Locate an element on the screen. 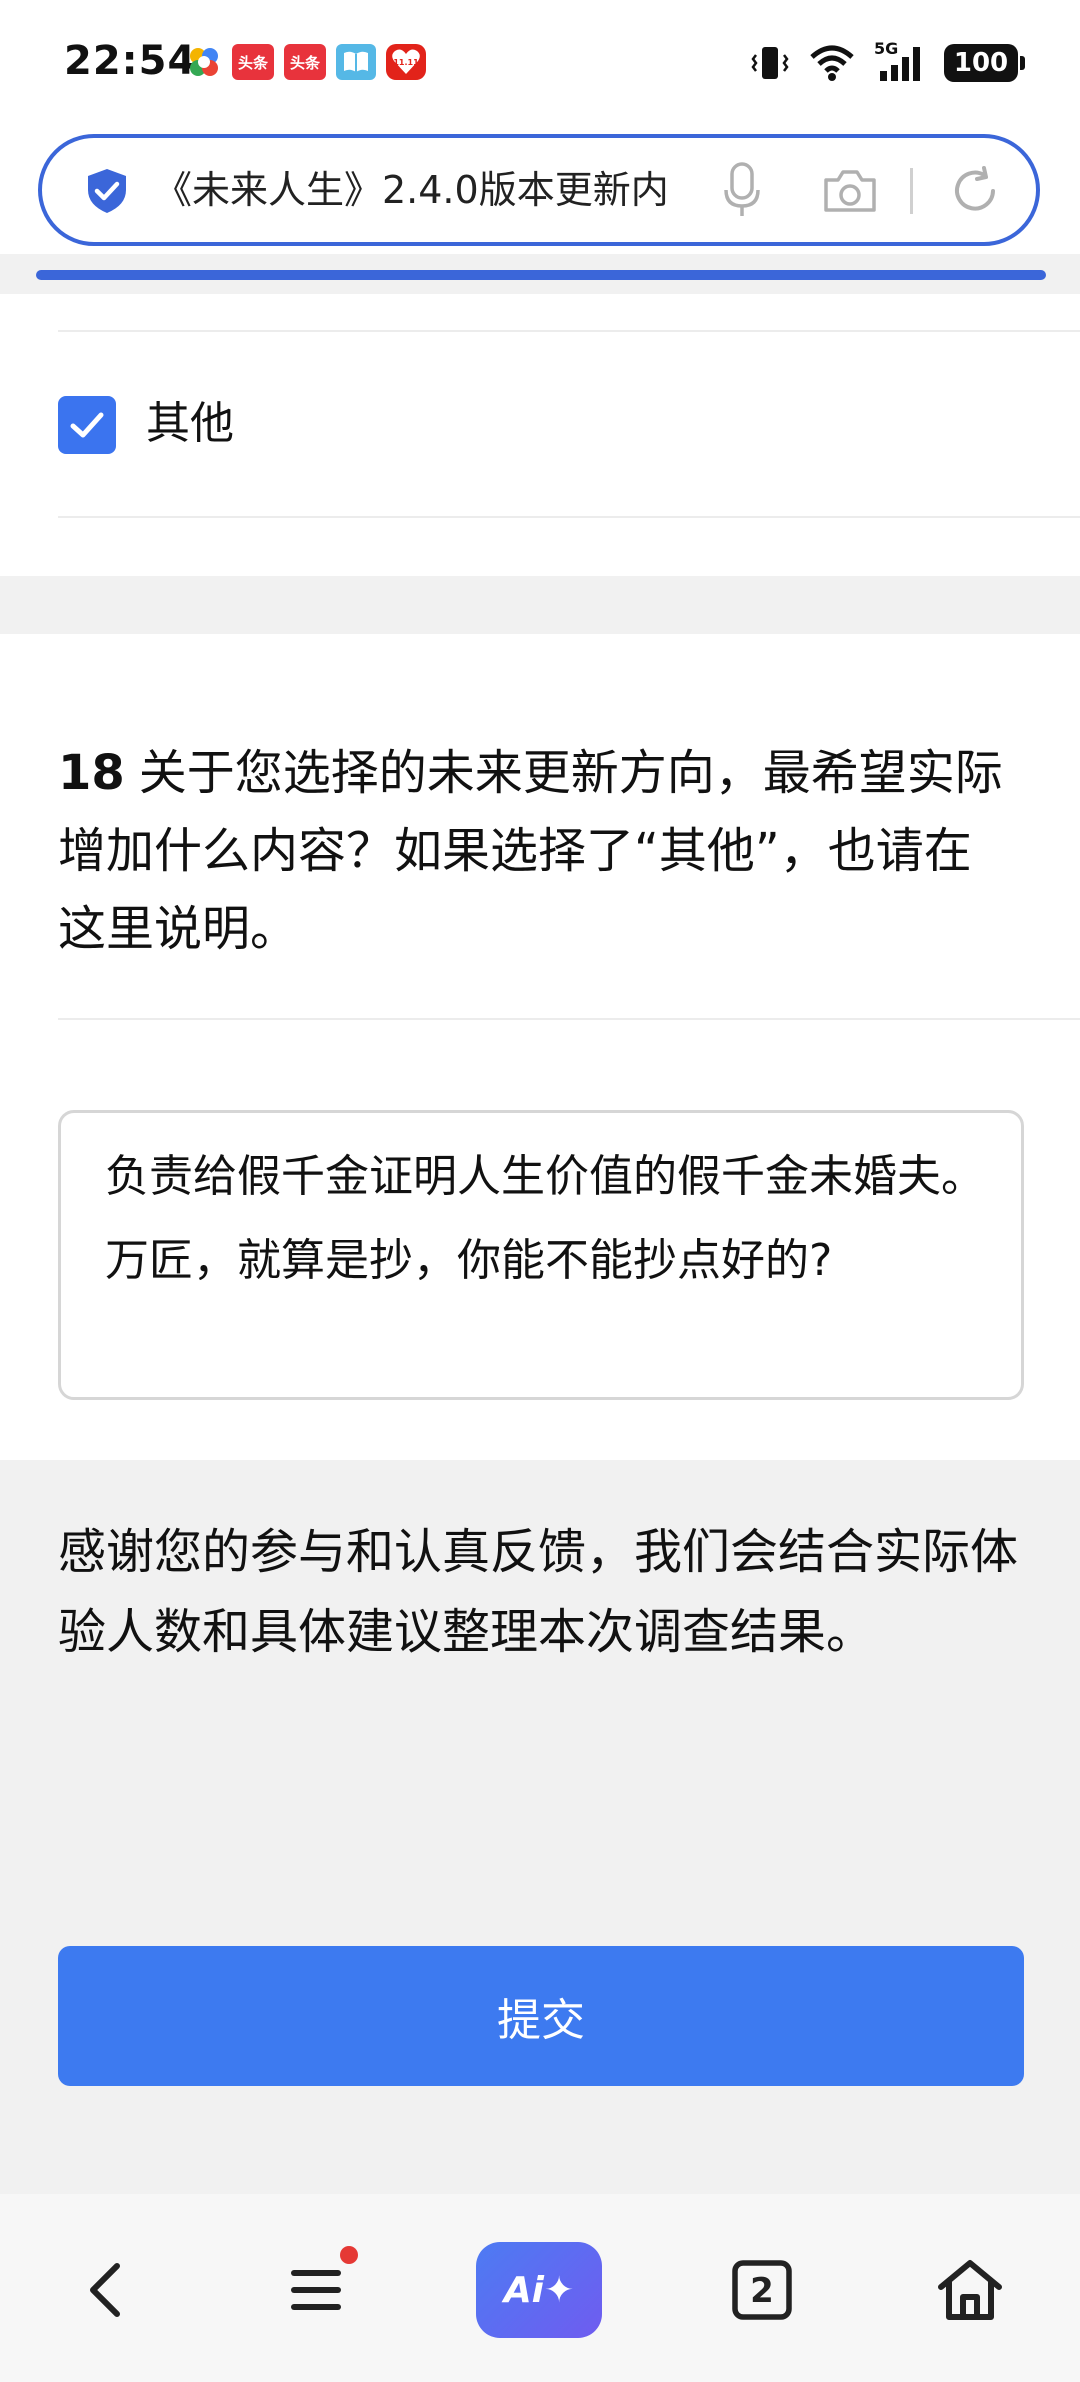  tab-count: 2 is located at coordinates (762, 2291).